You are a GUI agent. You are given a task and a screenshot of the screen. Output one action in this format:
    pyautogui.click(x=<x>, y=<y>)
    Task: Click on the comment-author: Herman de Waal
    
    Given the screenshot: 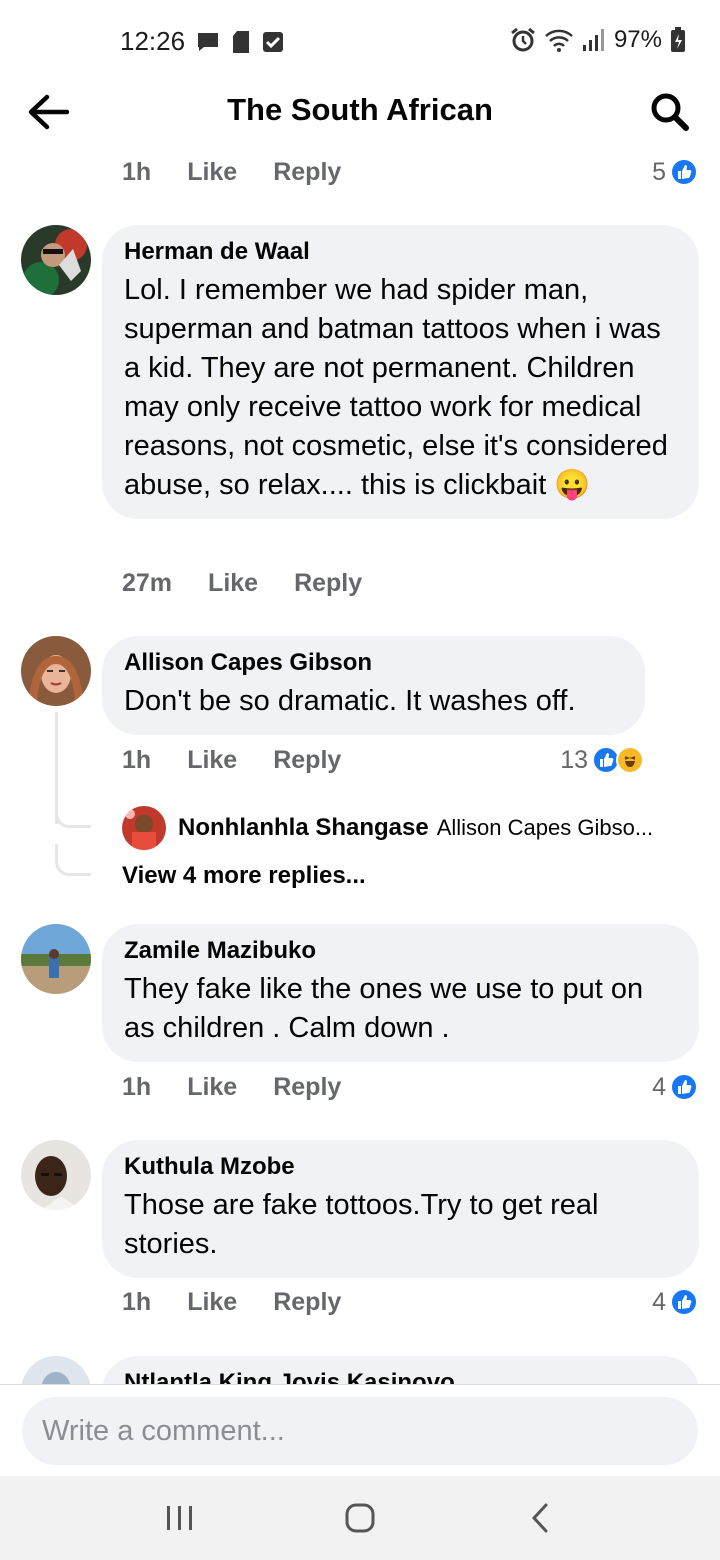 What is the action you would take?
    pyautogui.click(x=400, y=252)
    